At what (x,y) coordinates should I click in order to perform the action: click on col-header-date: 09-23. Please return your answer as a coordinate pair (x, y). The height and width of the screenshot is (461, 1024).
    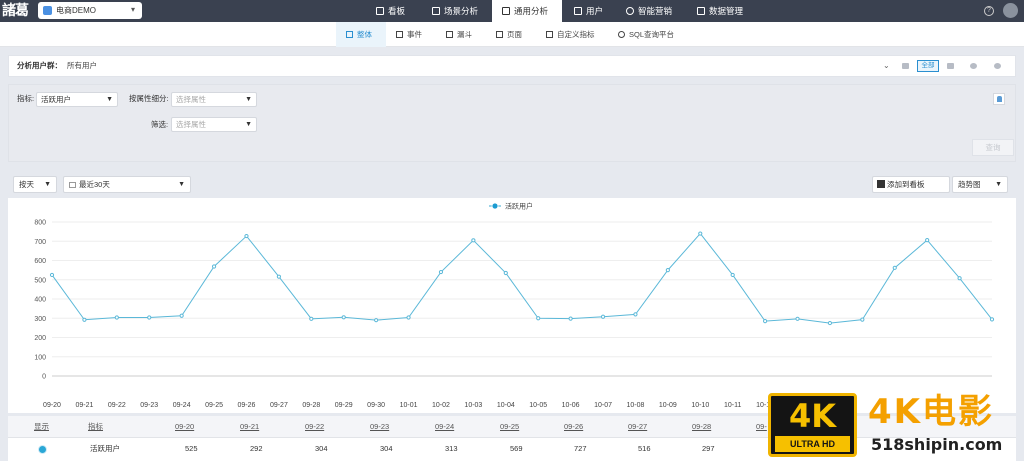
    Looking at the image, I should click on (379, 427).